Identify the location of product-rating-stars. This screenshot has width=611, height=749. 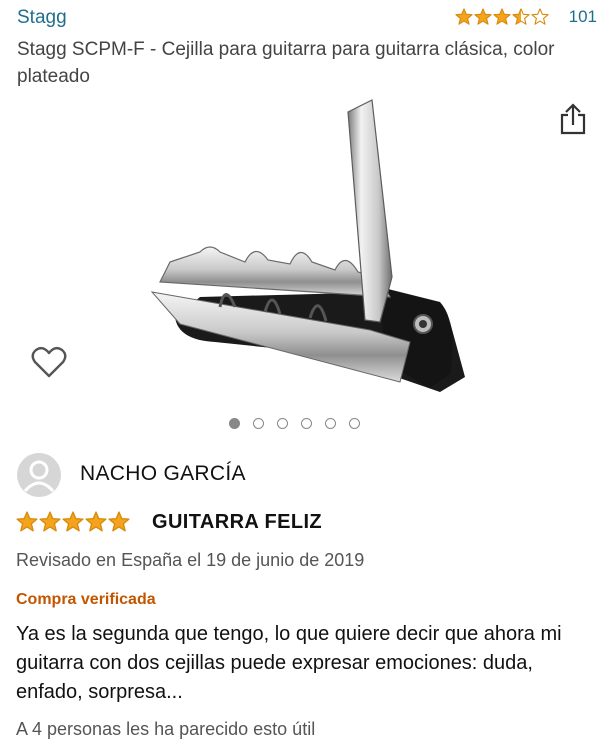
(501, 17).